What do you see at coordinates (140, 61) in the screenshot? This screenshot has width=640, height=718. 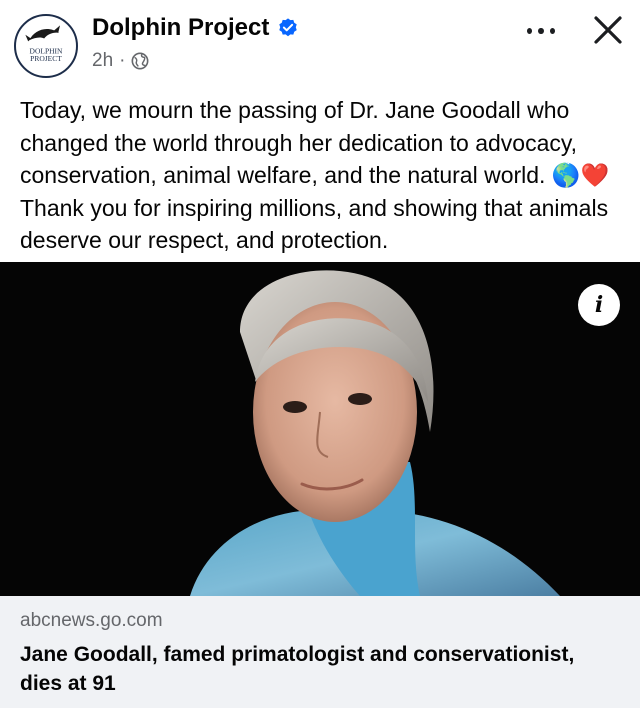 I see `globe-icon` at bounding box center [140, 61].